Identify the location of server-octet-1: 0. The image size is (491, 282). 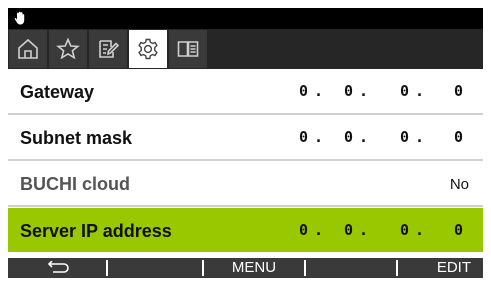
(304, 230).